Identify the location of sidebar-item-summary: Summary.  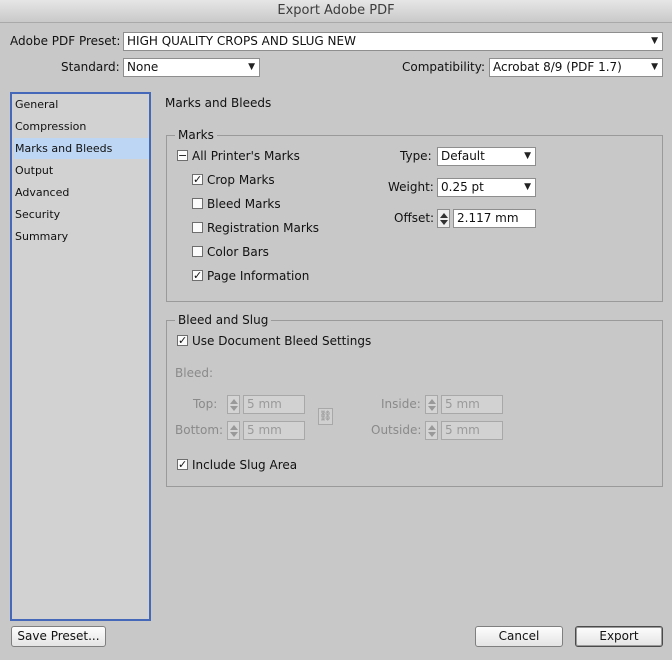
(81, 236).